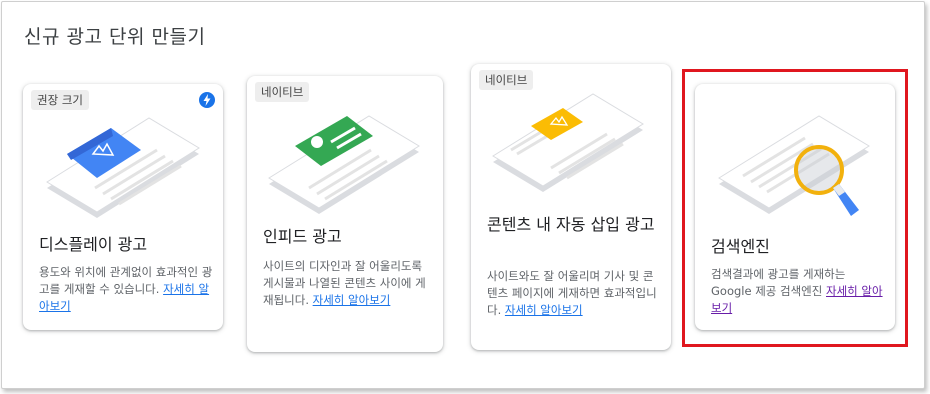 This screenshot has width=930, height=394. I want to click on card-title: 콘텐츠 내 자동 삽입 광고, so click(575, 225).